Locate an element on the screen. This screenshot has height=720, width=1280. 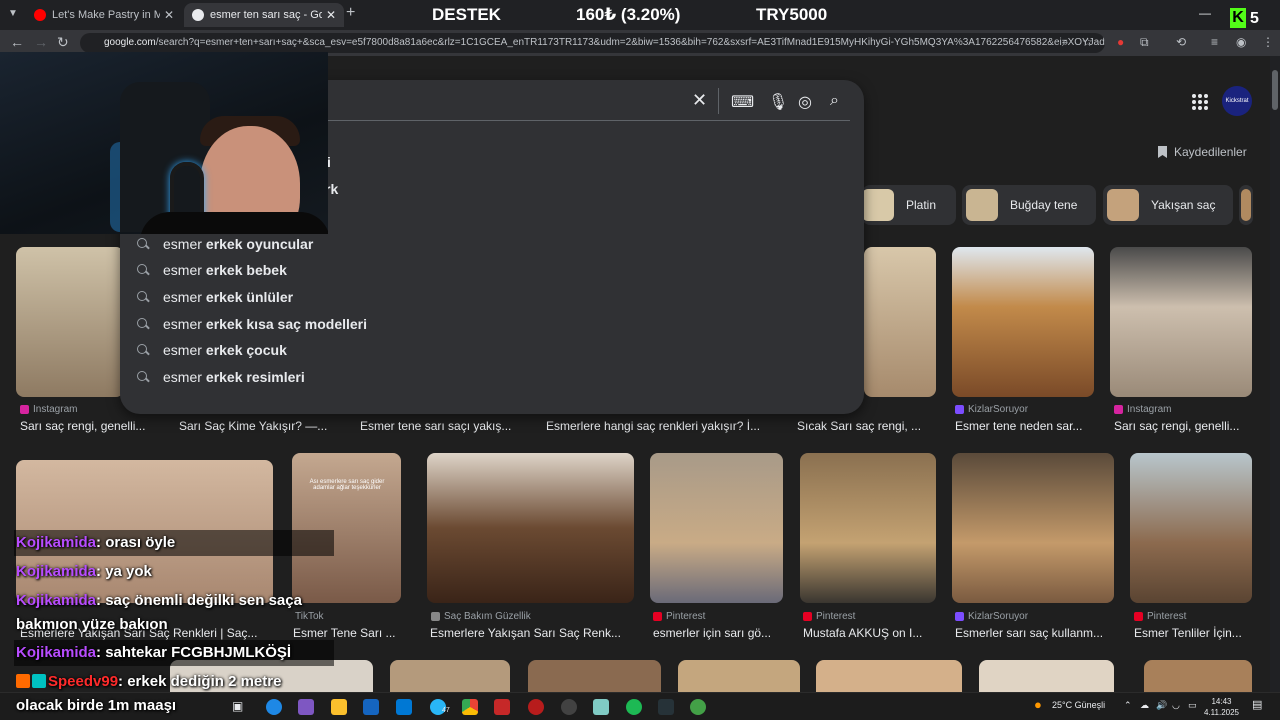
suggestion-item: esmer erkek ünlüler is located at coordinates (214, 297).